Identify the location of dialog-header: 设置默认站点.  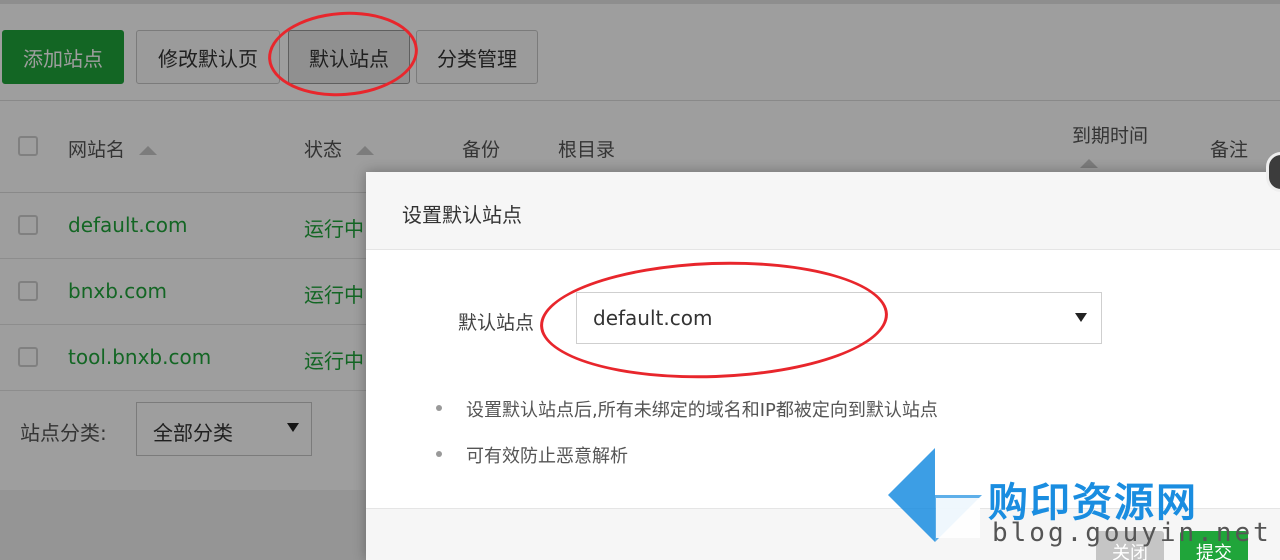
(823, 211).